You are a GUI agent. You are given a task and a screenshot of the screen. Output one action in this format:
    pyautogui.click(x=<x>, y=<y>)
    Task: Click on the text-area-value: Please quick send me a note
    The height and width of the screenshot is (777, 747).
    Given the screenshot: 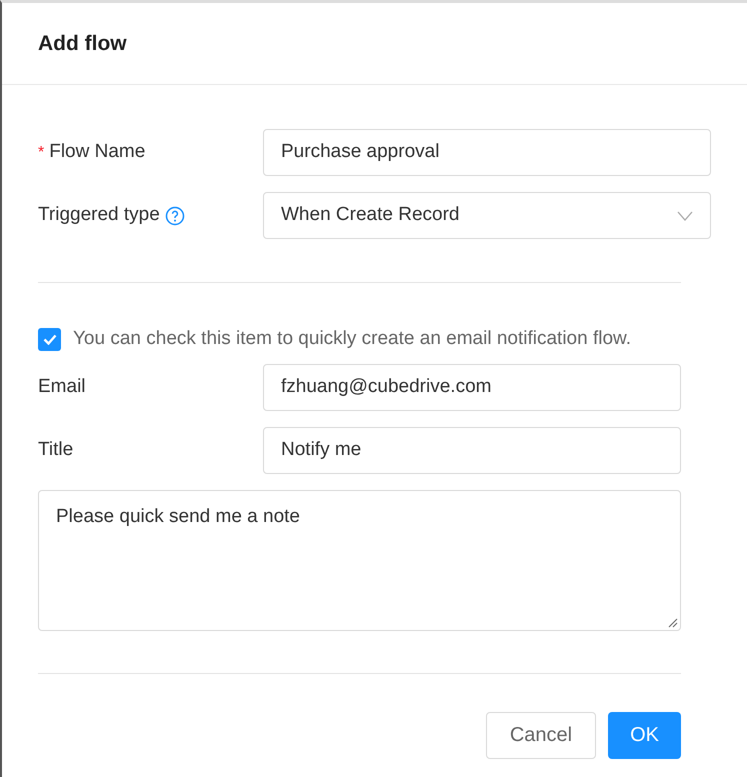 What is the action you would take?
    pyautogui.click(x=178, y=516)
    